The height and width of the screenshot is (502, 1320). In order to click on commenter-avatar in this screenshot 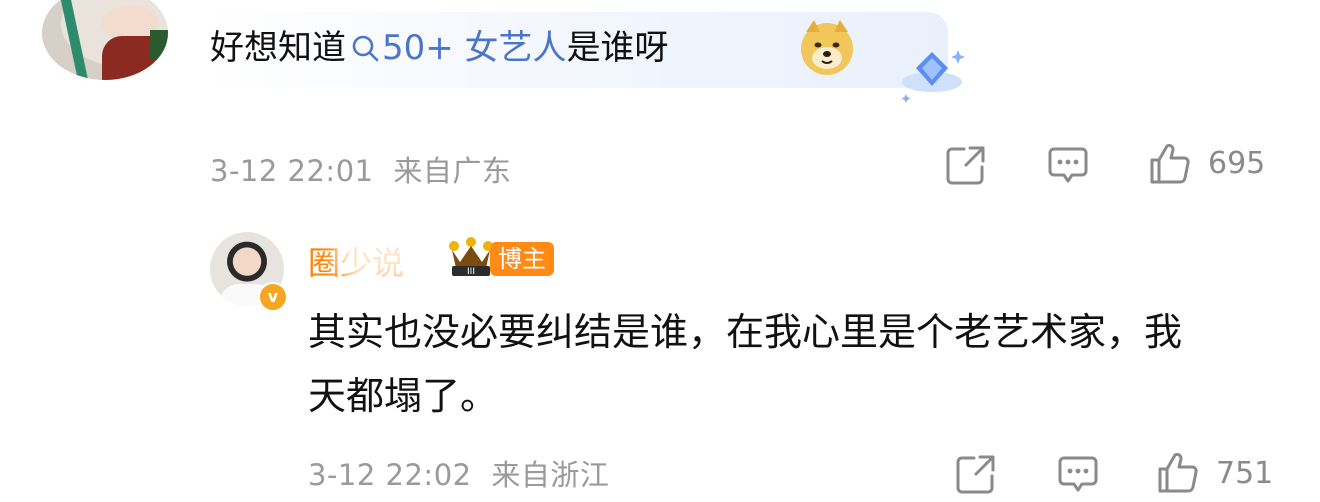, I will do `click(105, 40)`.